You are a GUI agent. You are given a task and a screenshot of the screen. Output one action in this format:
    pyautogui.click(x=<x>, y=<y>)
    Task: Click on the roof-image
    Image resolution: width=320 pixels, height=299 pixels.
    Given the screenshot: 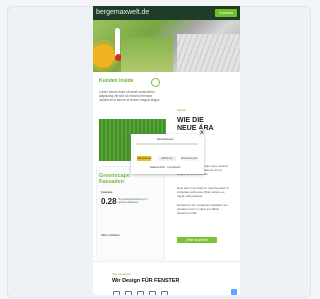 What is the action you would take?
    pyautogui.click(x=208, y=53)
    